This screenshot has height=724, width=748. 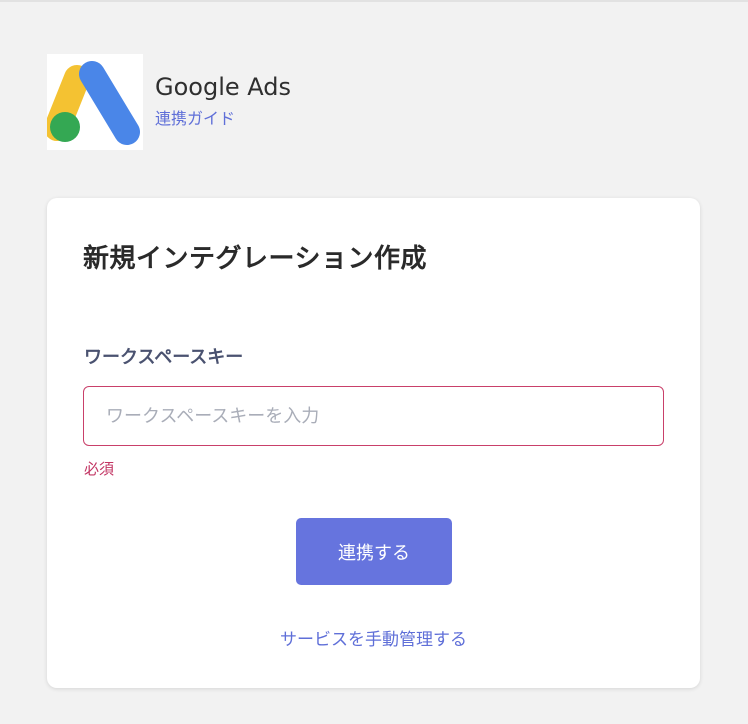 I want to click on guide-link: 連携ガイド, so click(x=195, y=117).